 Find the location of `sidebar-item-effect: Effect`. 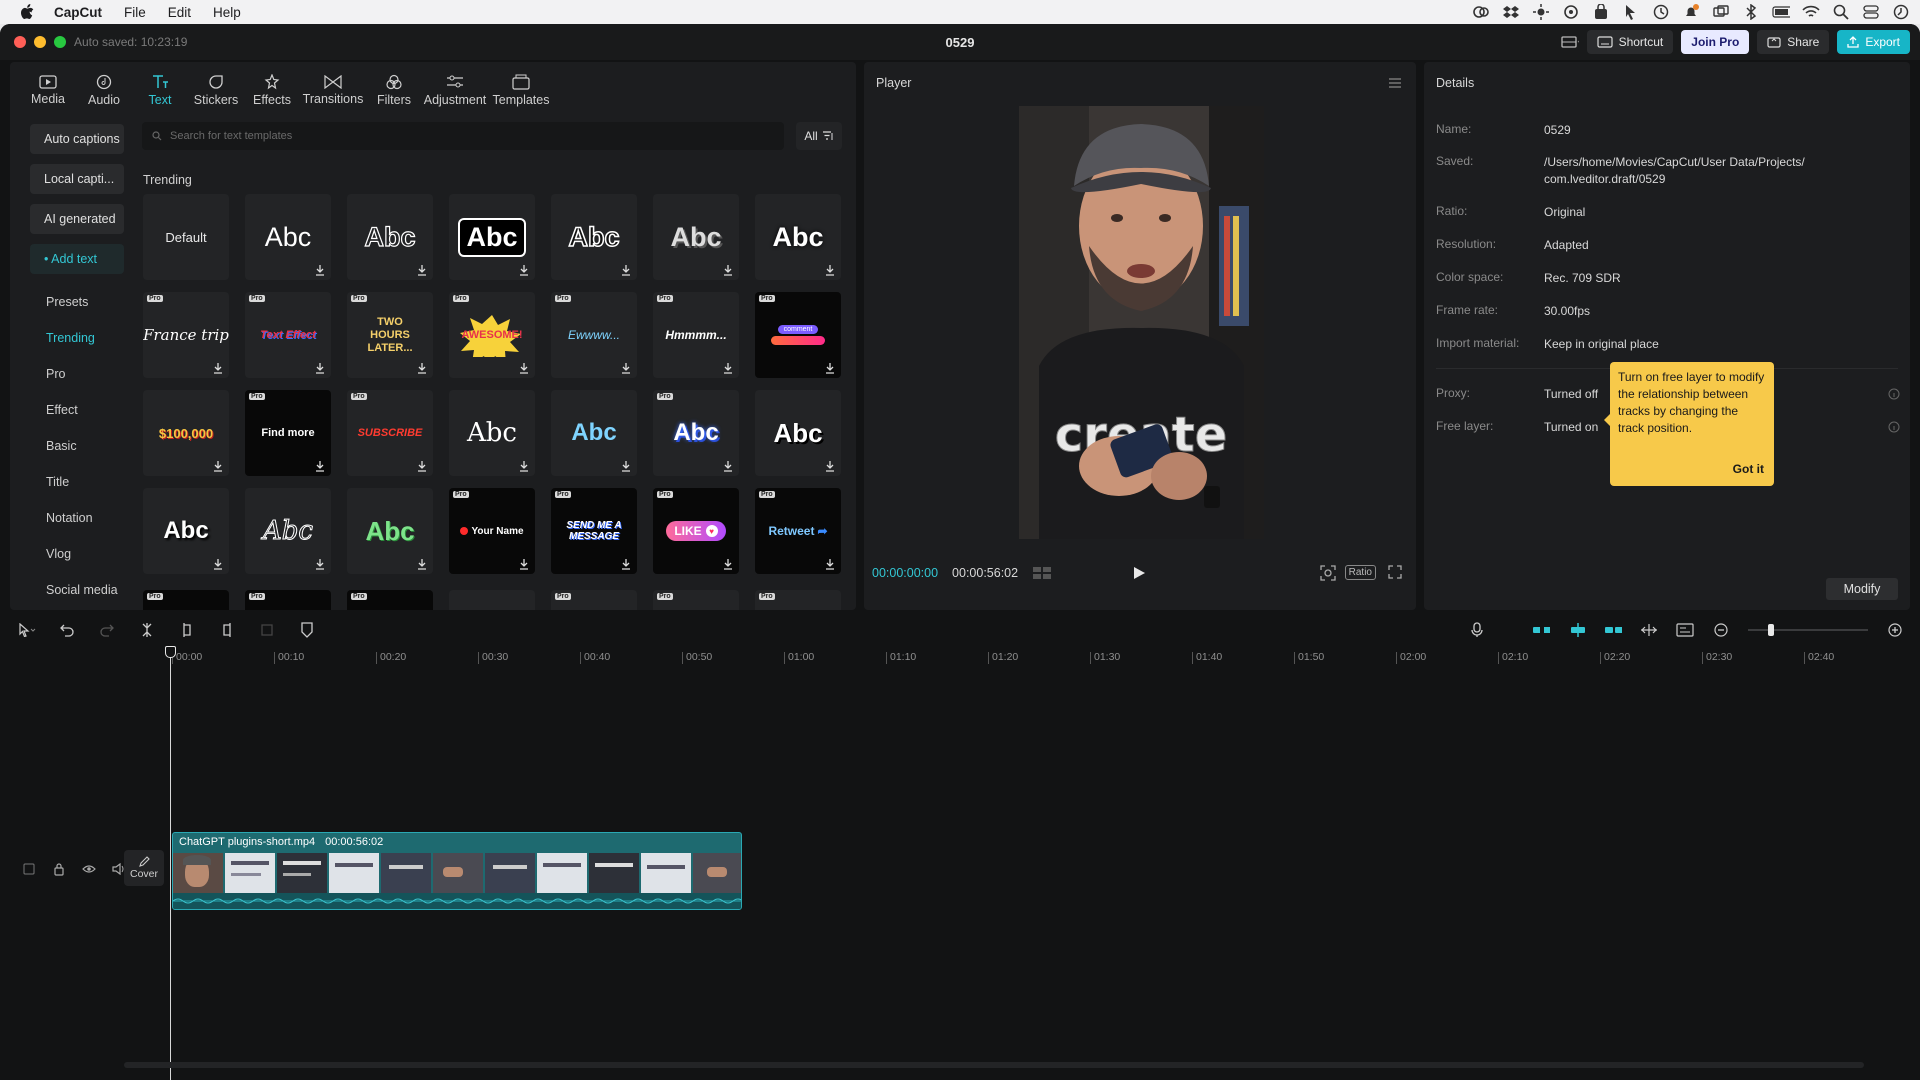

sidebar-item-effect: Effect is located at coordinates (76, 410).